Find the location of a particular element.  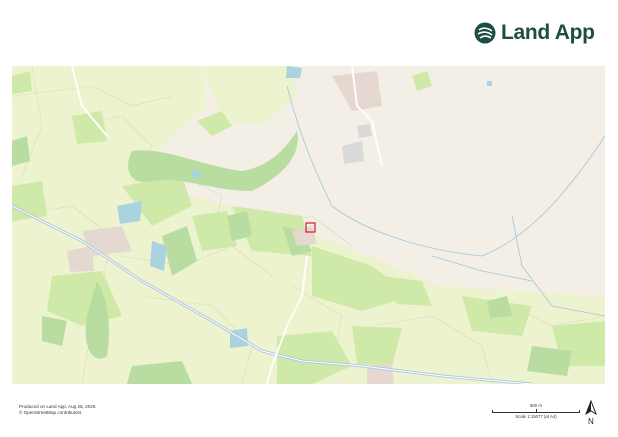

leaf-globe-icon is located at coordinates (485, 33).